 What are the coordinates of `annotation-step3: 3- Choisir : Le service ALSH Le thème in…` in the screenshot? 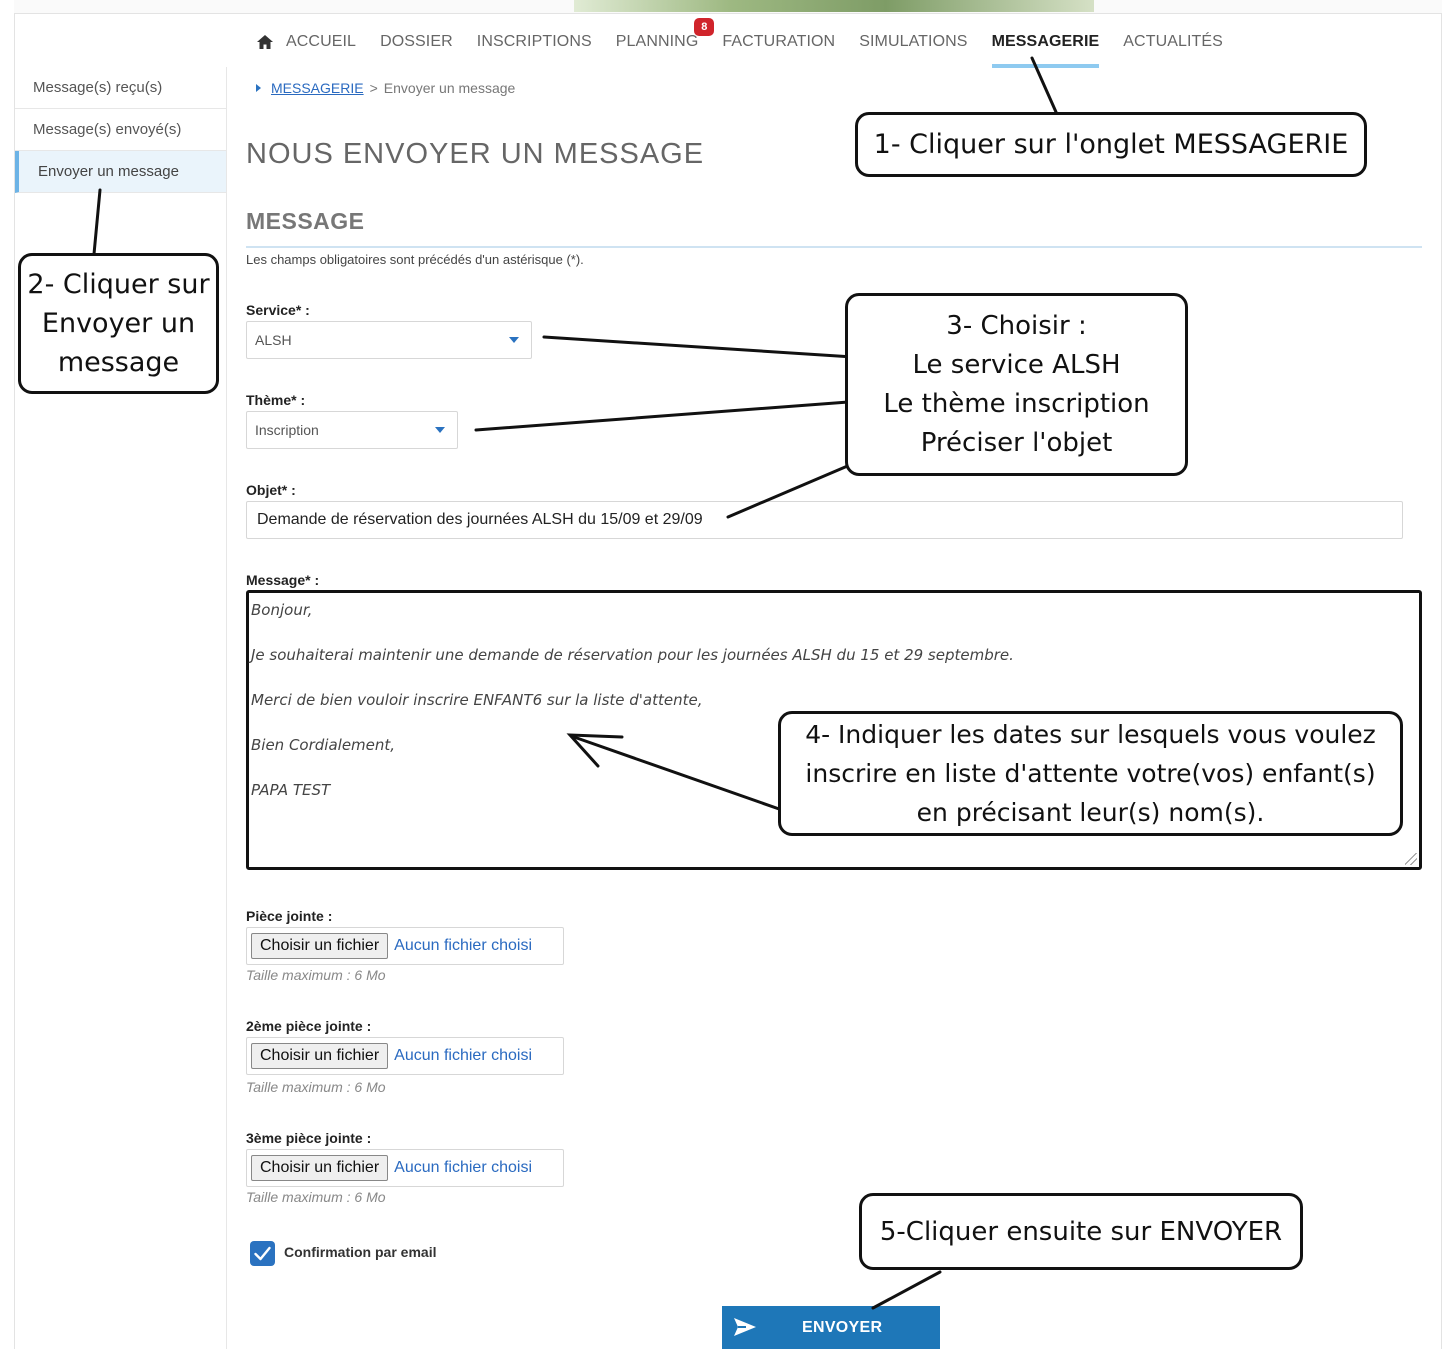 It's located at (1016, 384).